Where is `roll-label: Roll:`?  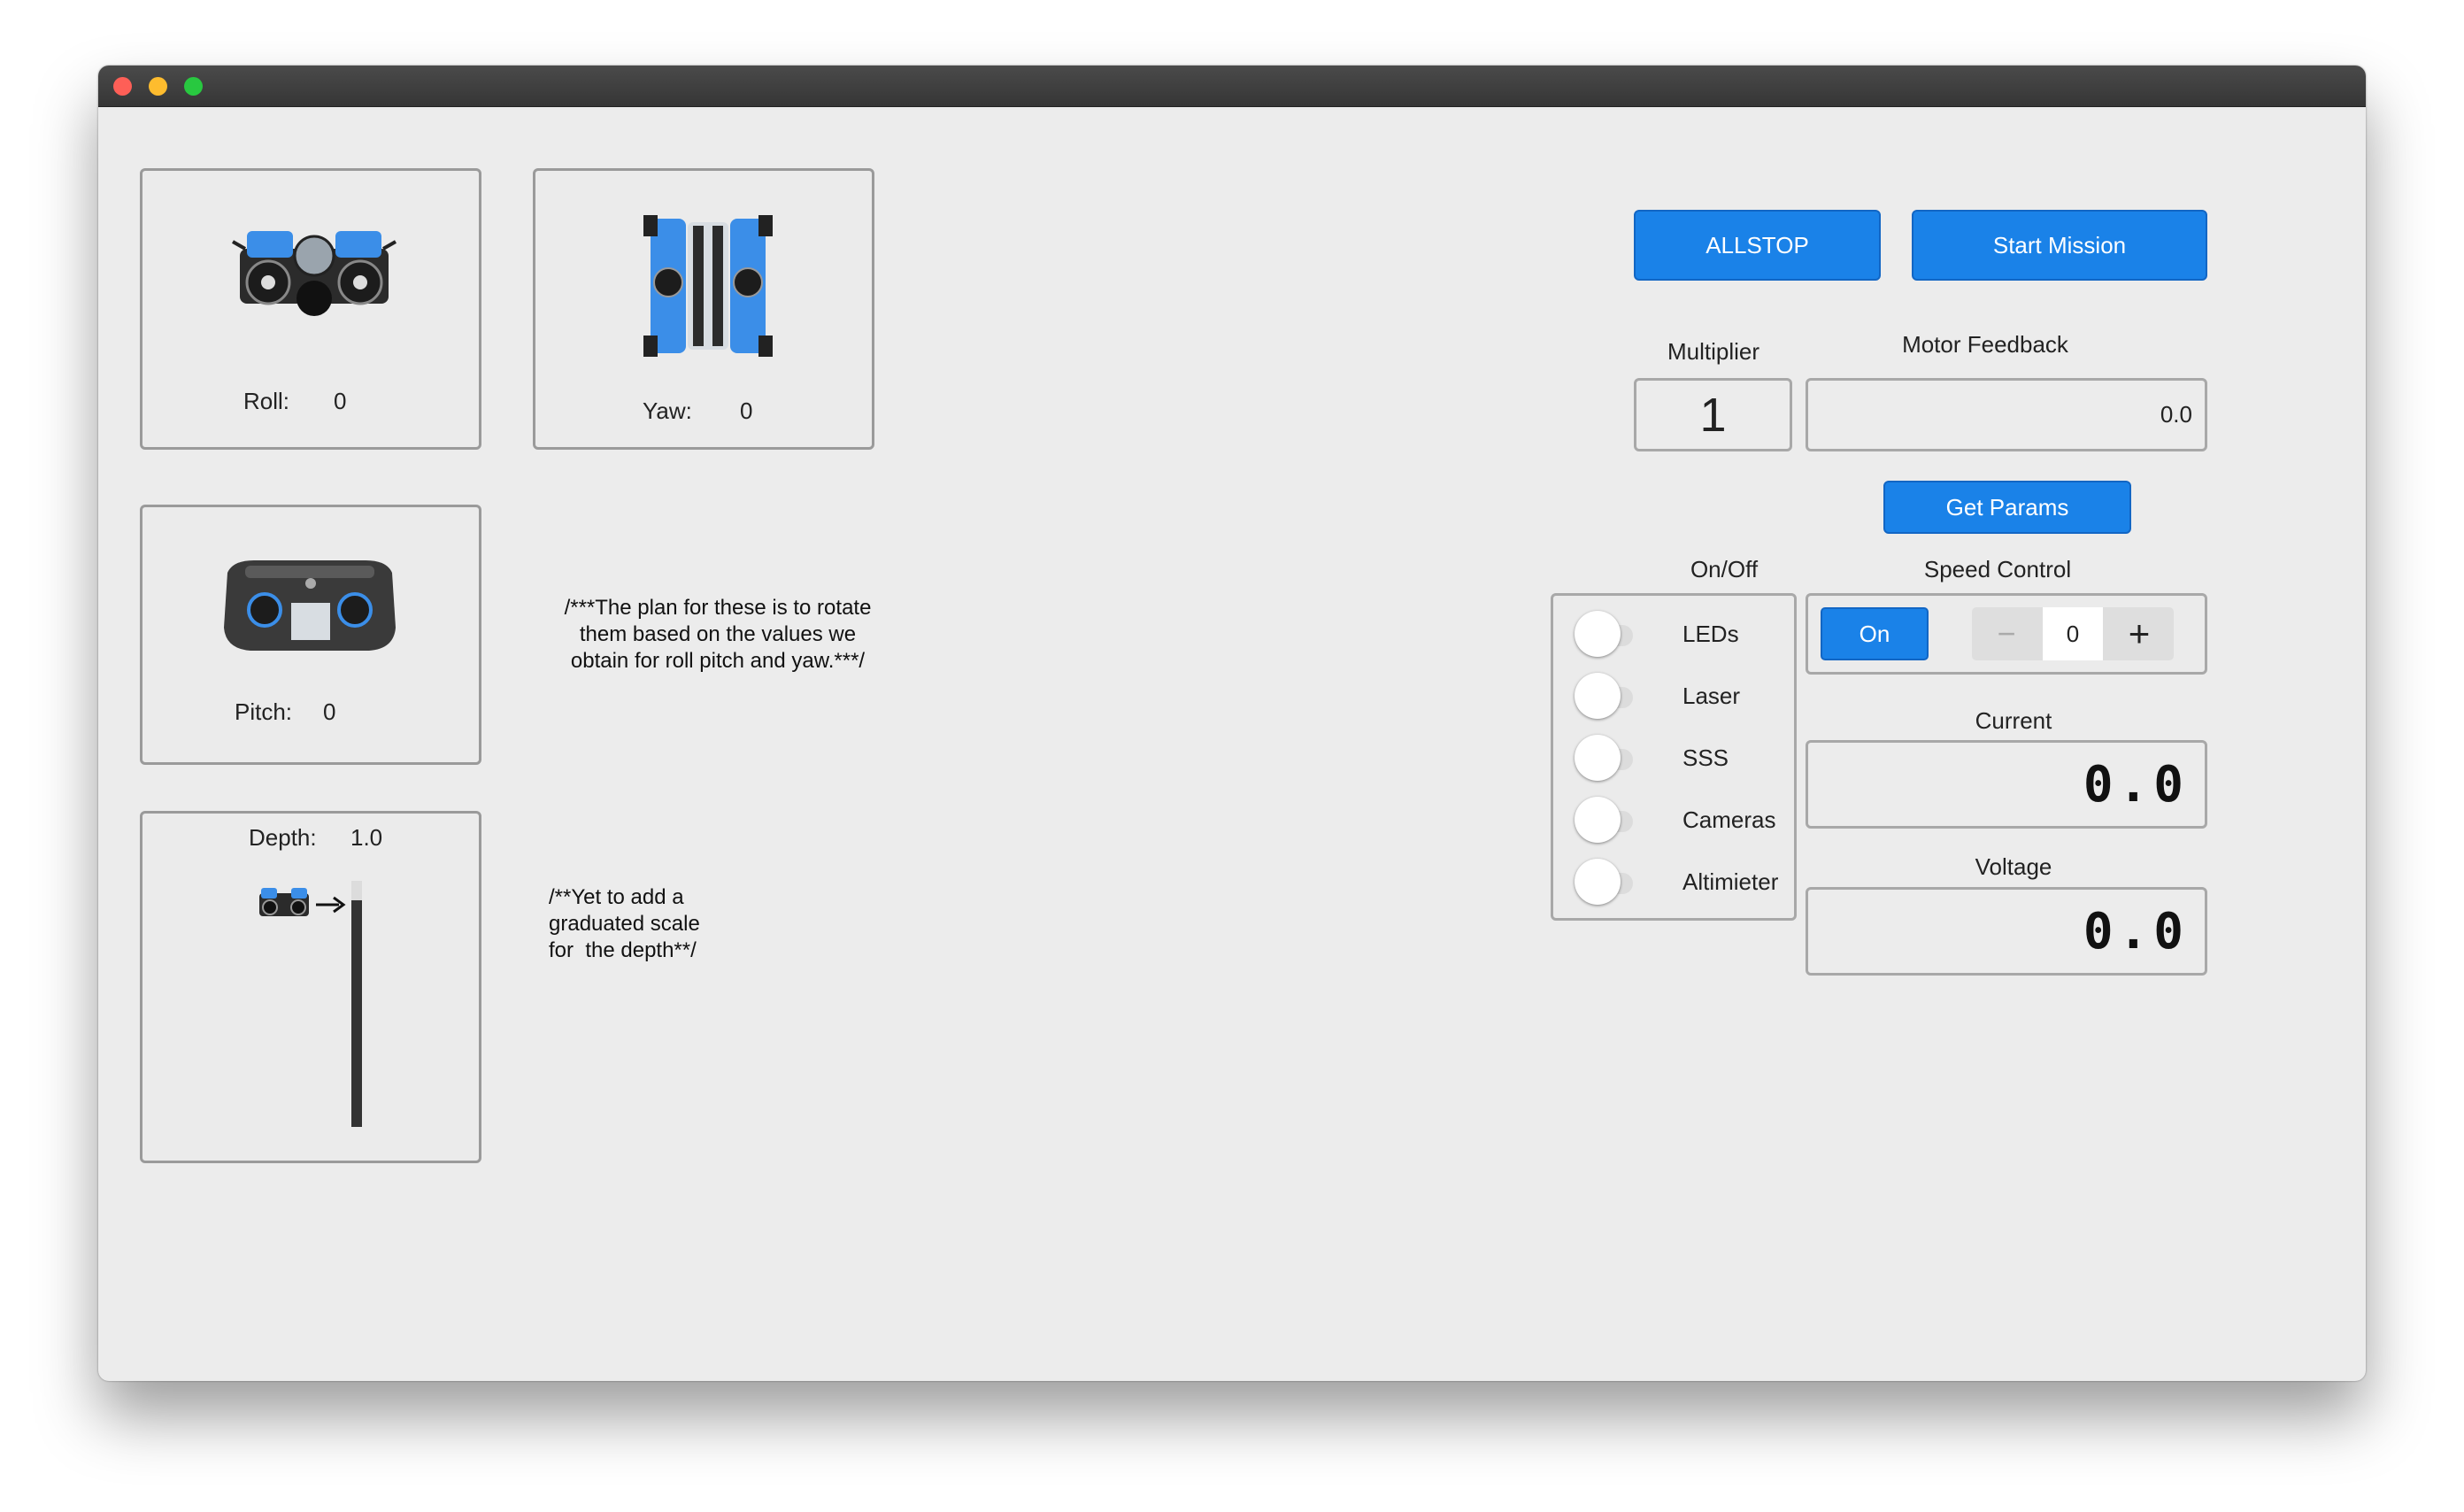 roll-label: Roll: is located at coordinates (266, 401).